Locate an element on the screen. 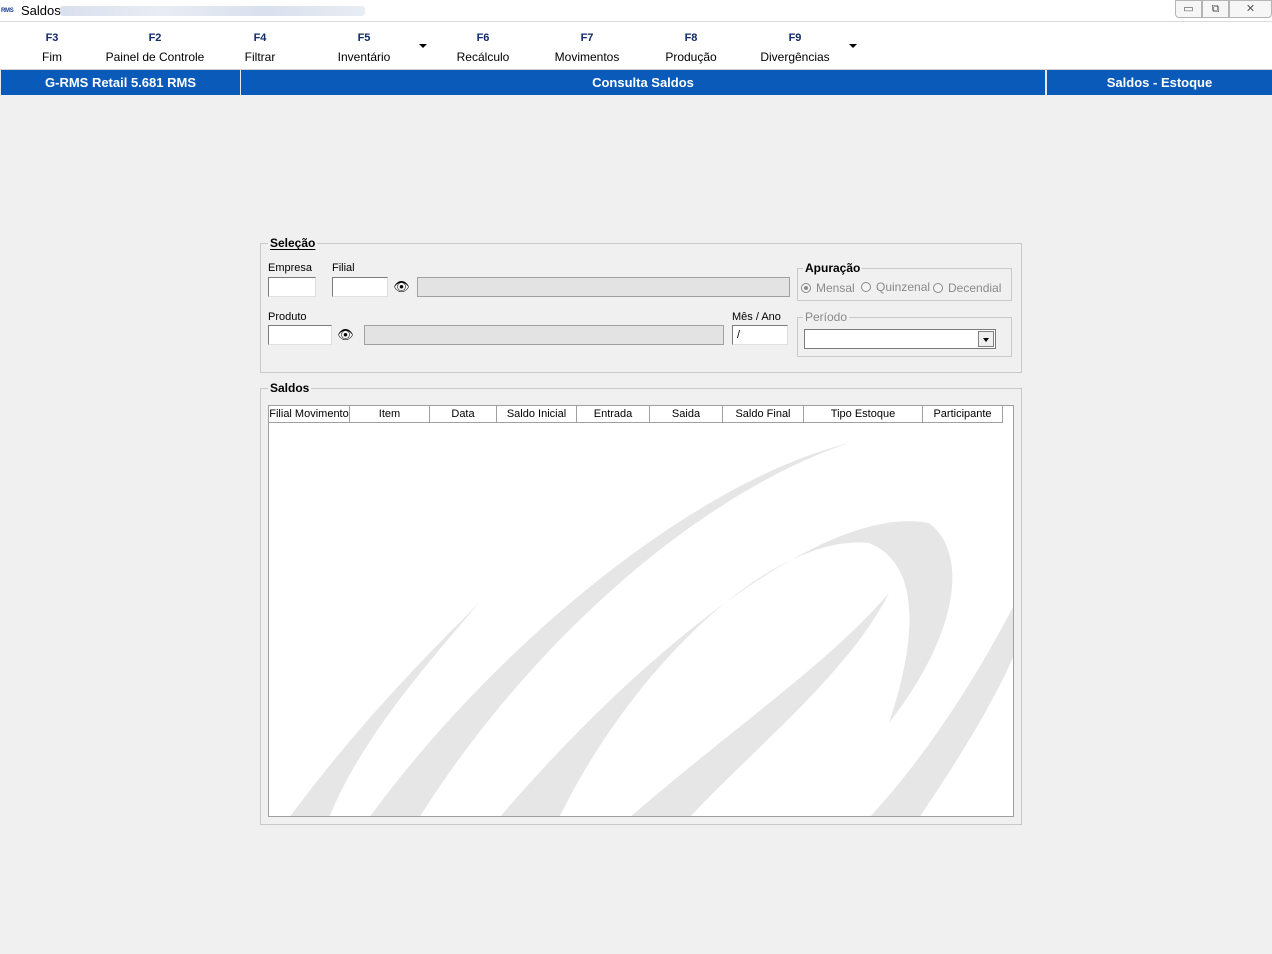 The width and height of the screenshot is (1272, 954). fkey-code: F6 is located at coordinates (483, 38).